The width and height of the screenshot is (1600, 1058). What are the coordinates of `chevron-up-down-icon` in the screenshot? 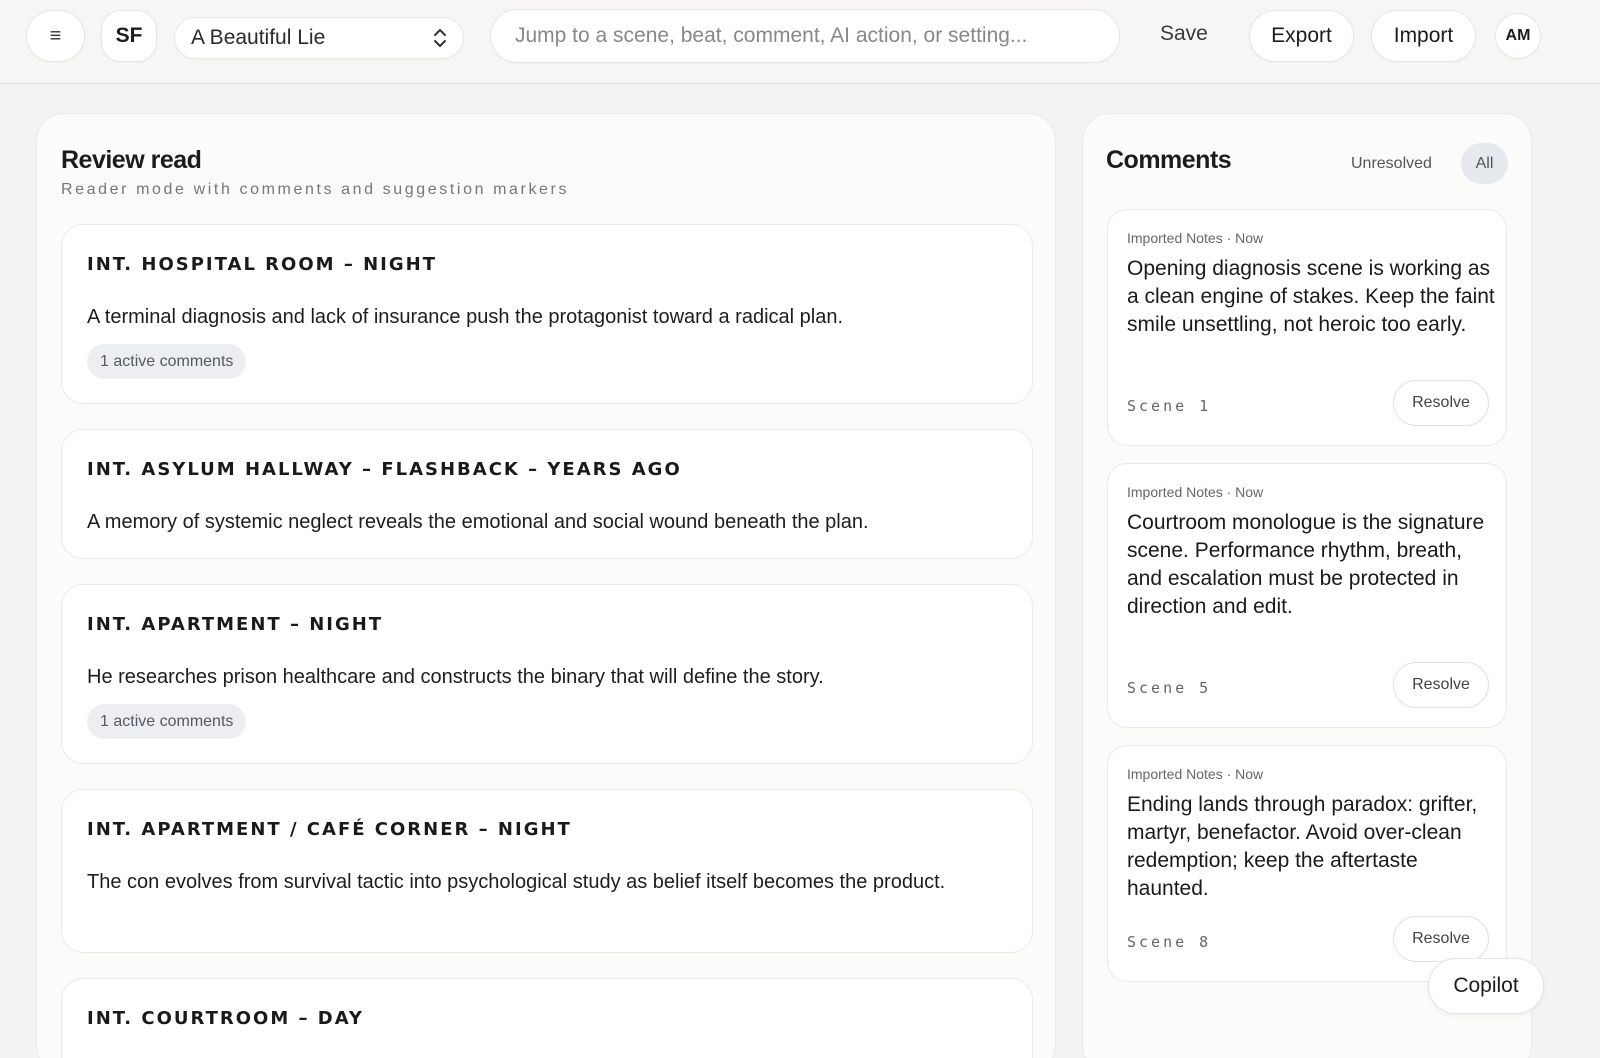 It's located at (440, 38).